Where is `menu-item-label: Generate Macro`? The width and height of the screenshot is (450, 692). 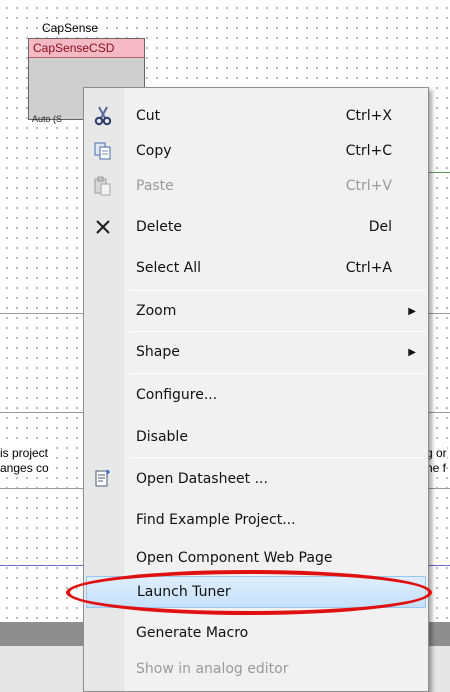 menu-item-label: Generate Macro is located at coordinates (192, 633).